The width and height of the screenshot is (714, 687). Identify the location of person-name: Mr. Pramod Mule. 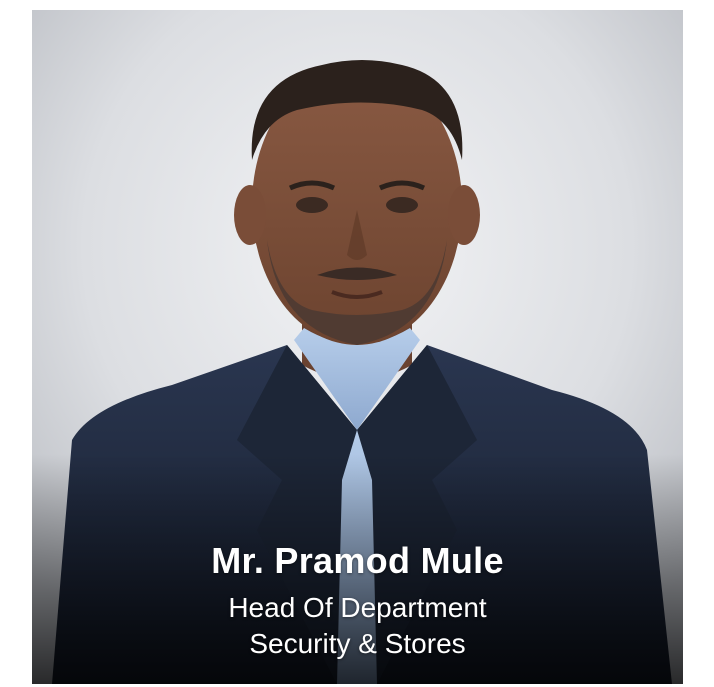
(357, 560).